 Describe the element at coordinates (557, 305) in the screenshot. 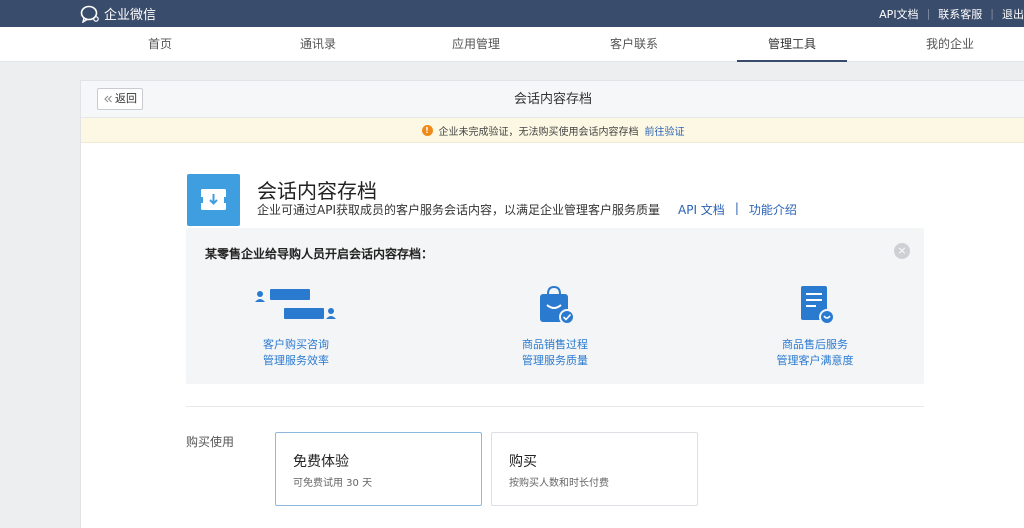

I see `shopping-bag-check-icon` at that location.